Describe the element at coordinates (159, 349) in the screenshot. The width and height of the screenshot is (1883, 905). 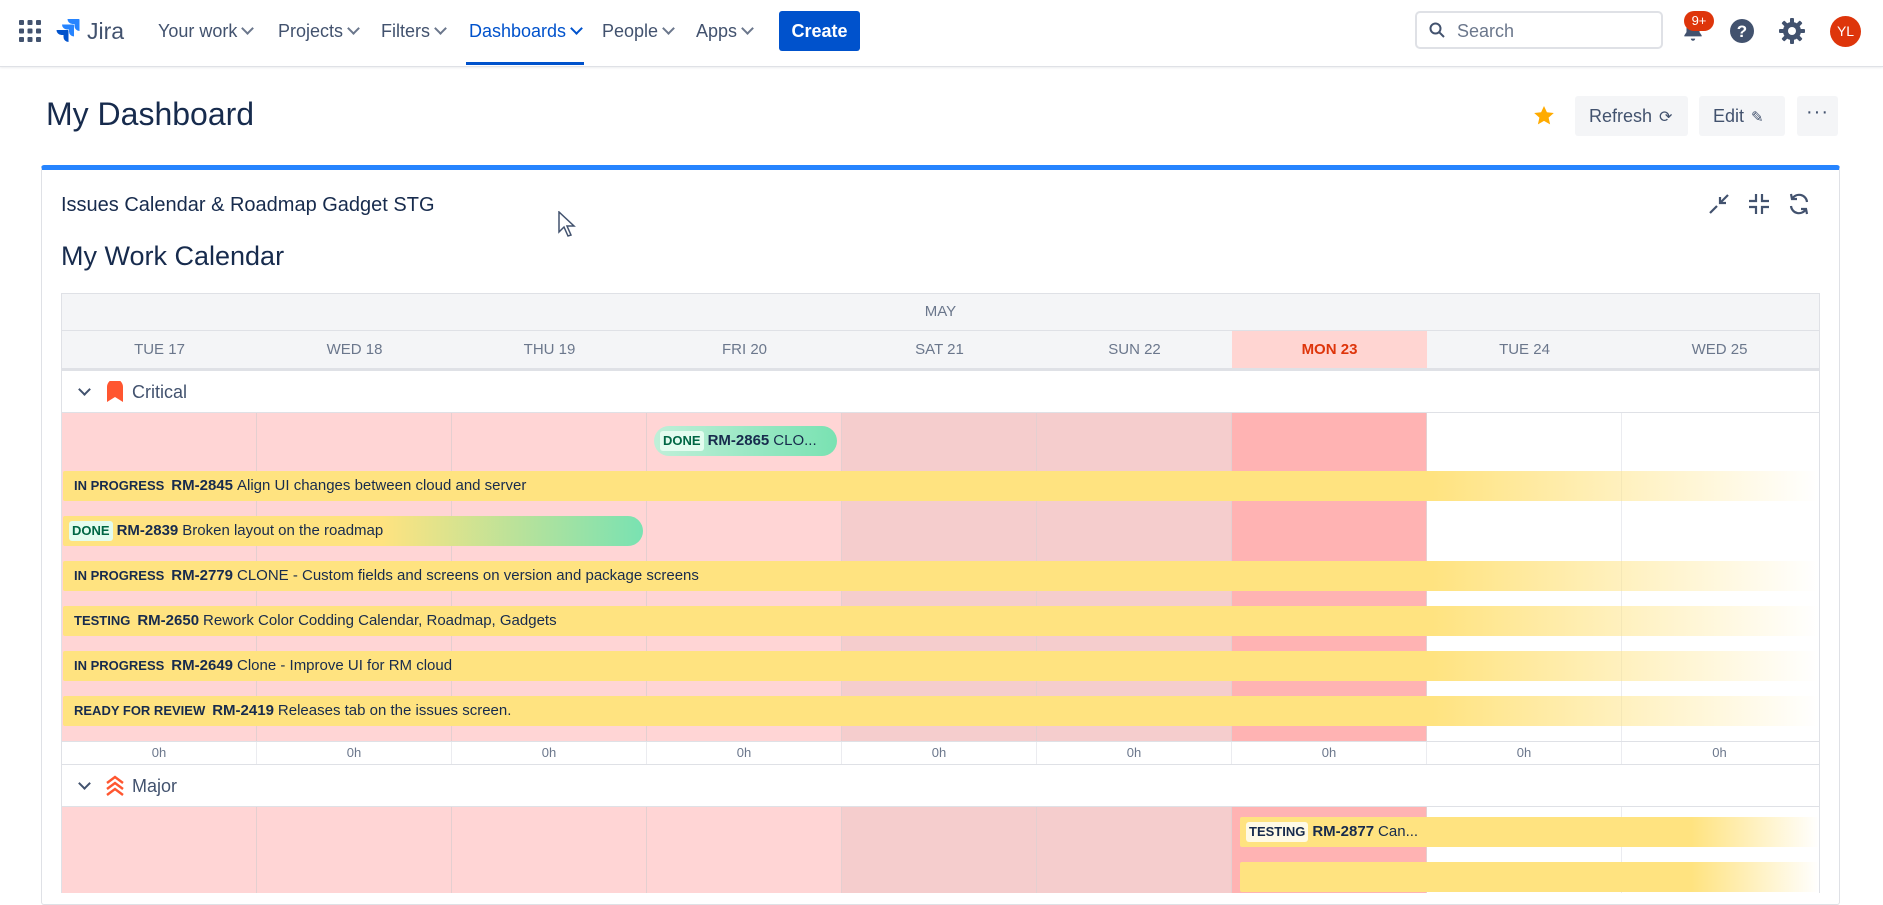
I see `day-header: TUE 17` at that location.